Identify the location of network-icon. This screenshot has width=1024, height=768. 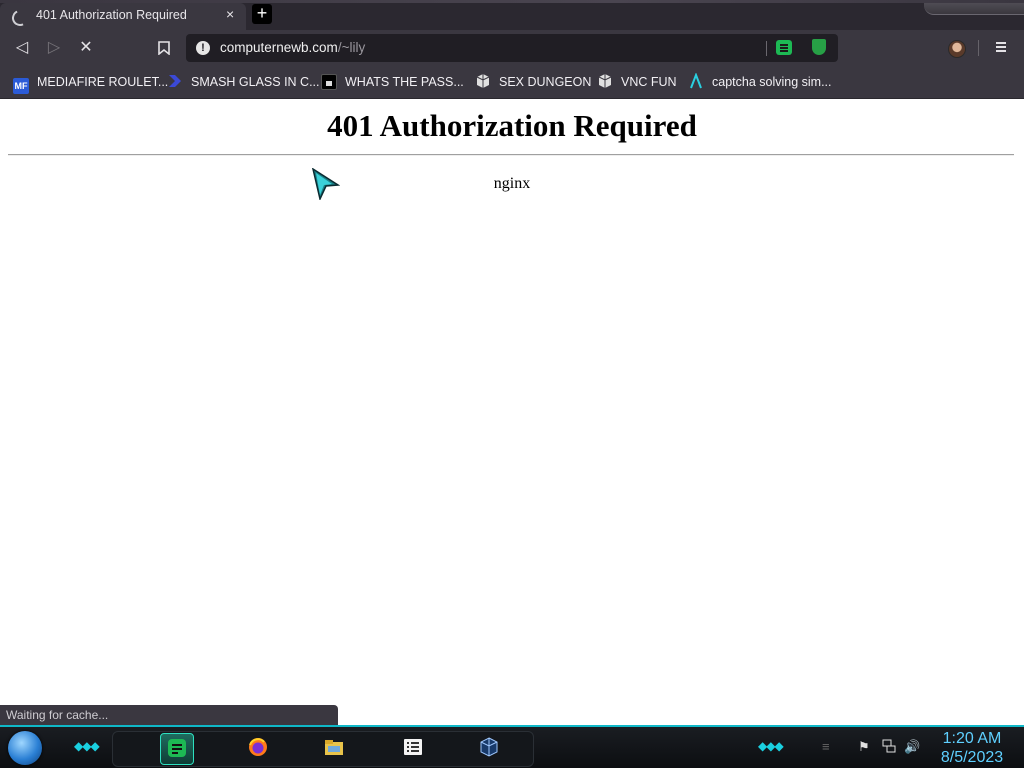
(889, 747).